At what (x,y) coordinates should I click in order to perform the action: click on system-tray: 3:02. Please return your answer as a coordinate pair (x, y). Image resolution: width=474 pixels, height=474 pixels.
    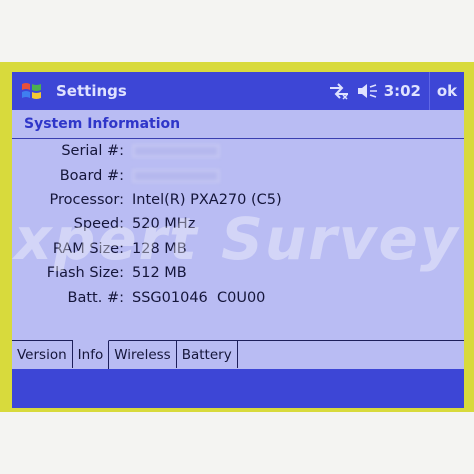
    Looking at the image, I should click on (374, 91).